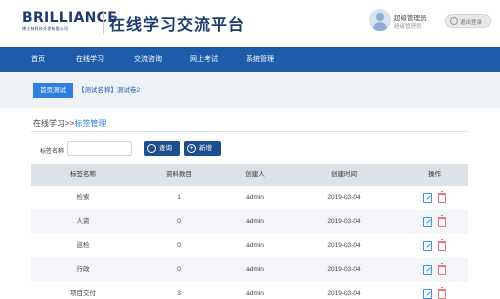  Describe the element at coordinates (410, 17) in the screenshot. I see `user-name: 超级管理员` at that location.